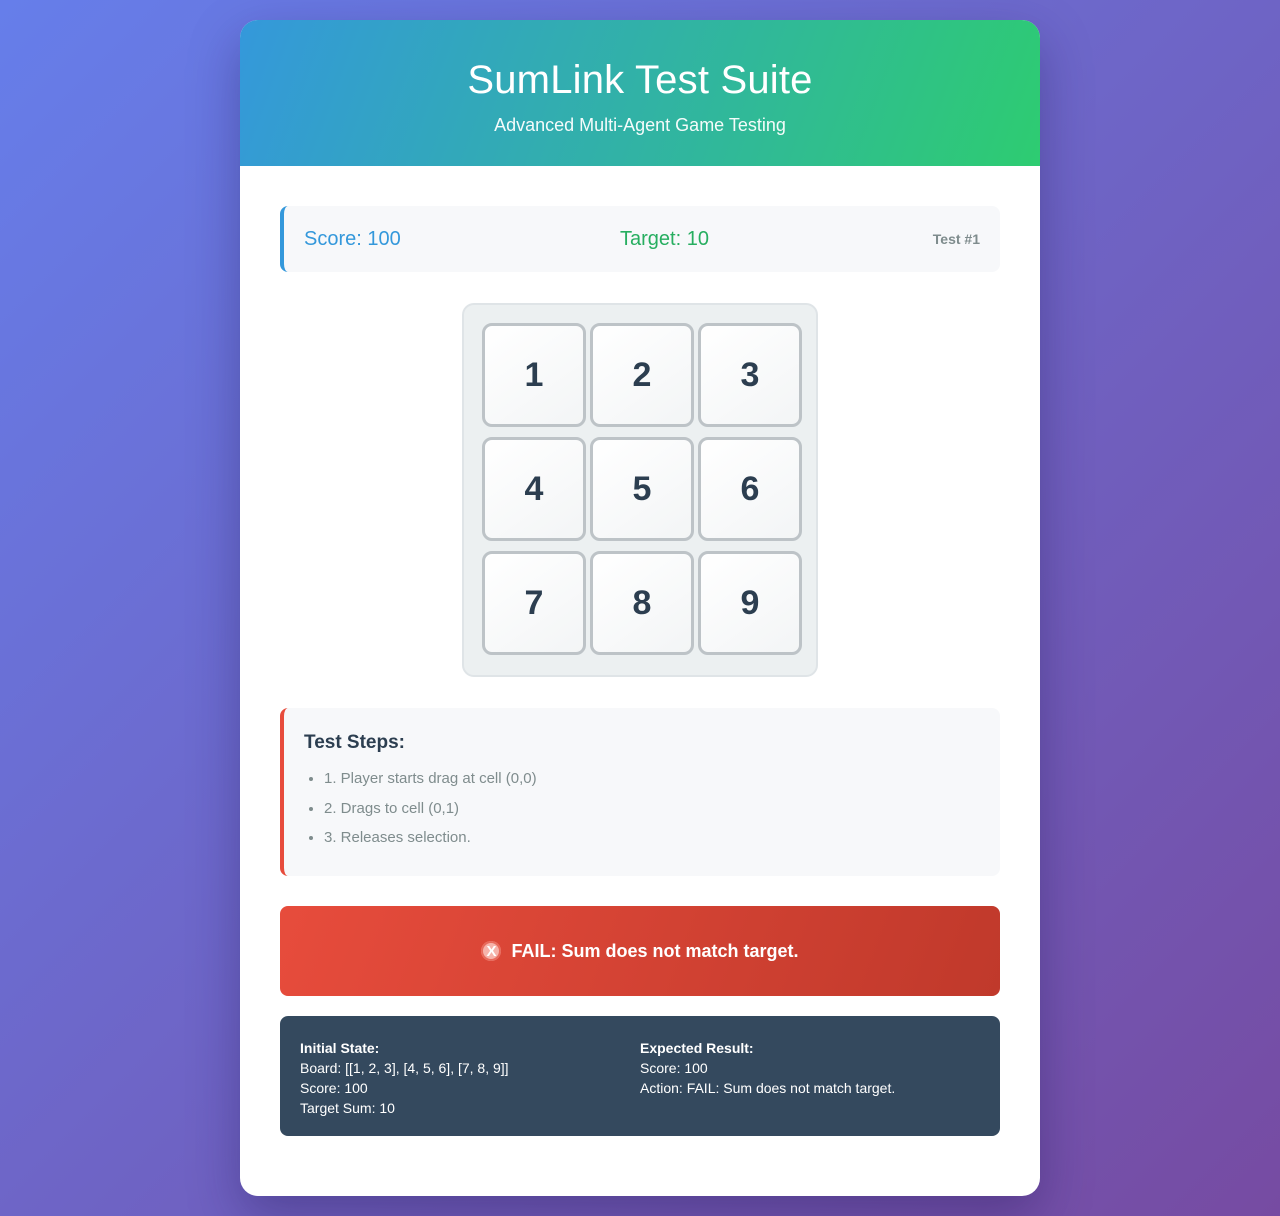 Image resolution: width=1280 pixels, height=1216 pixels. What do you see at coordinates (768, 1088) in the screenshot?
I see `expected-action-text: Action: FAIL: Sum does not match target.` at bounding box center [768, 1088].